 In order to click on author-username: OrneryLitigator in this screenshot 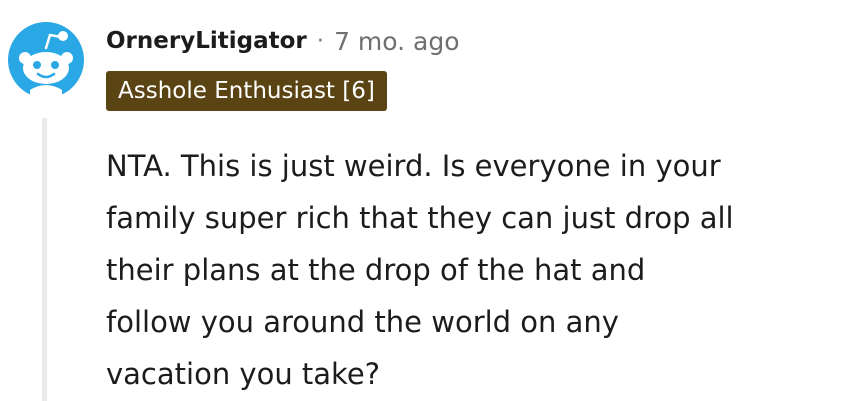, I will do `click(206, 41)`.